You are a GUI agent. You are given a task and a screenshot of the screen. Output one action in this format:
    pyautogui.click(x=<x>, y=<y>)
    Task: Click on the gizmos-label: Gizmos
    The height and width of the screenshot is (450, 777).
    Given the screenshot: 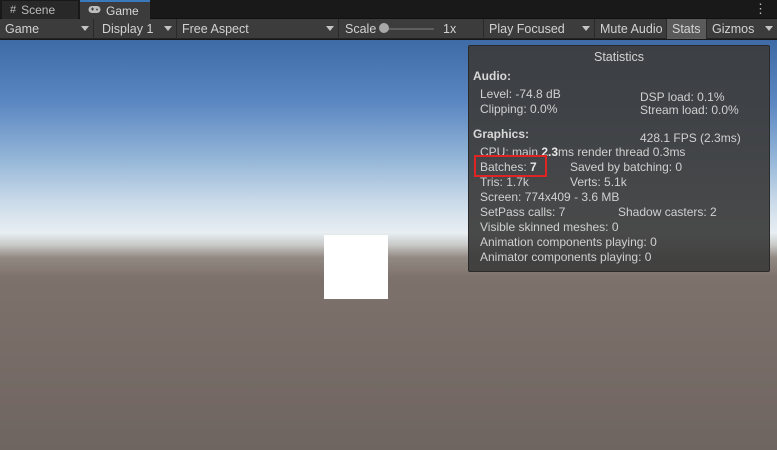 What is the action you would take?
    pyautogui.click(x=733, y=29)
    